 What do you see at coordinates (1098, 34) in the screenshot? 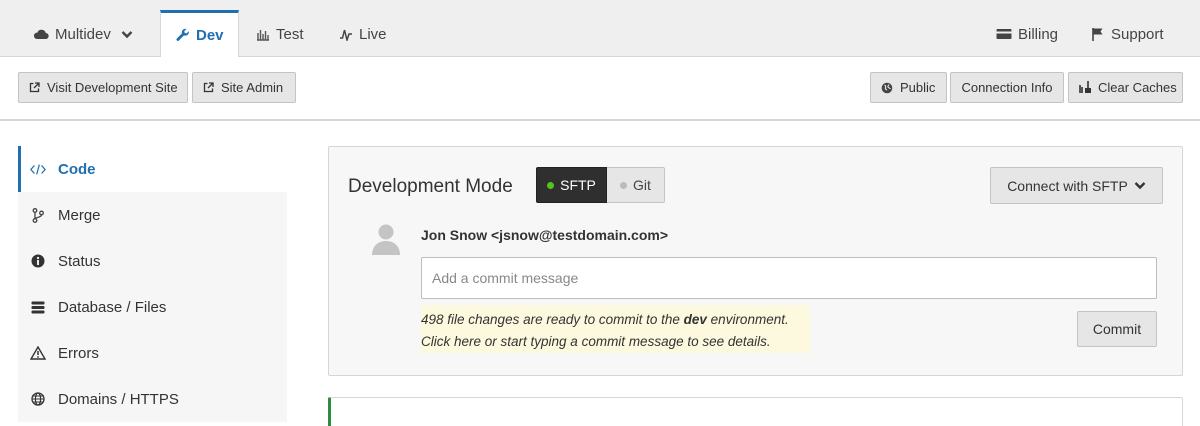
I see `flag-icon` at bounding box center [1098, 34].